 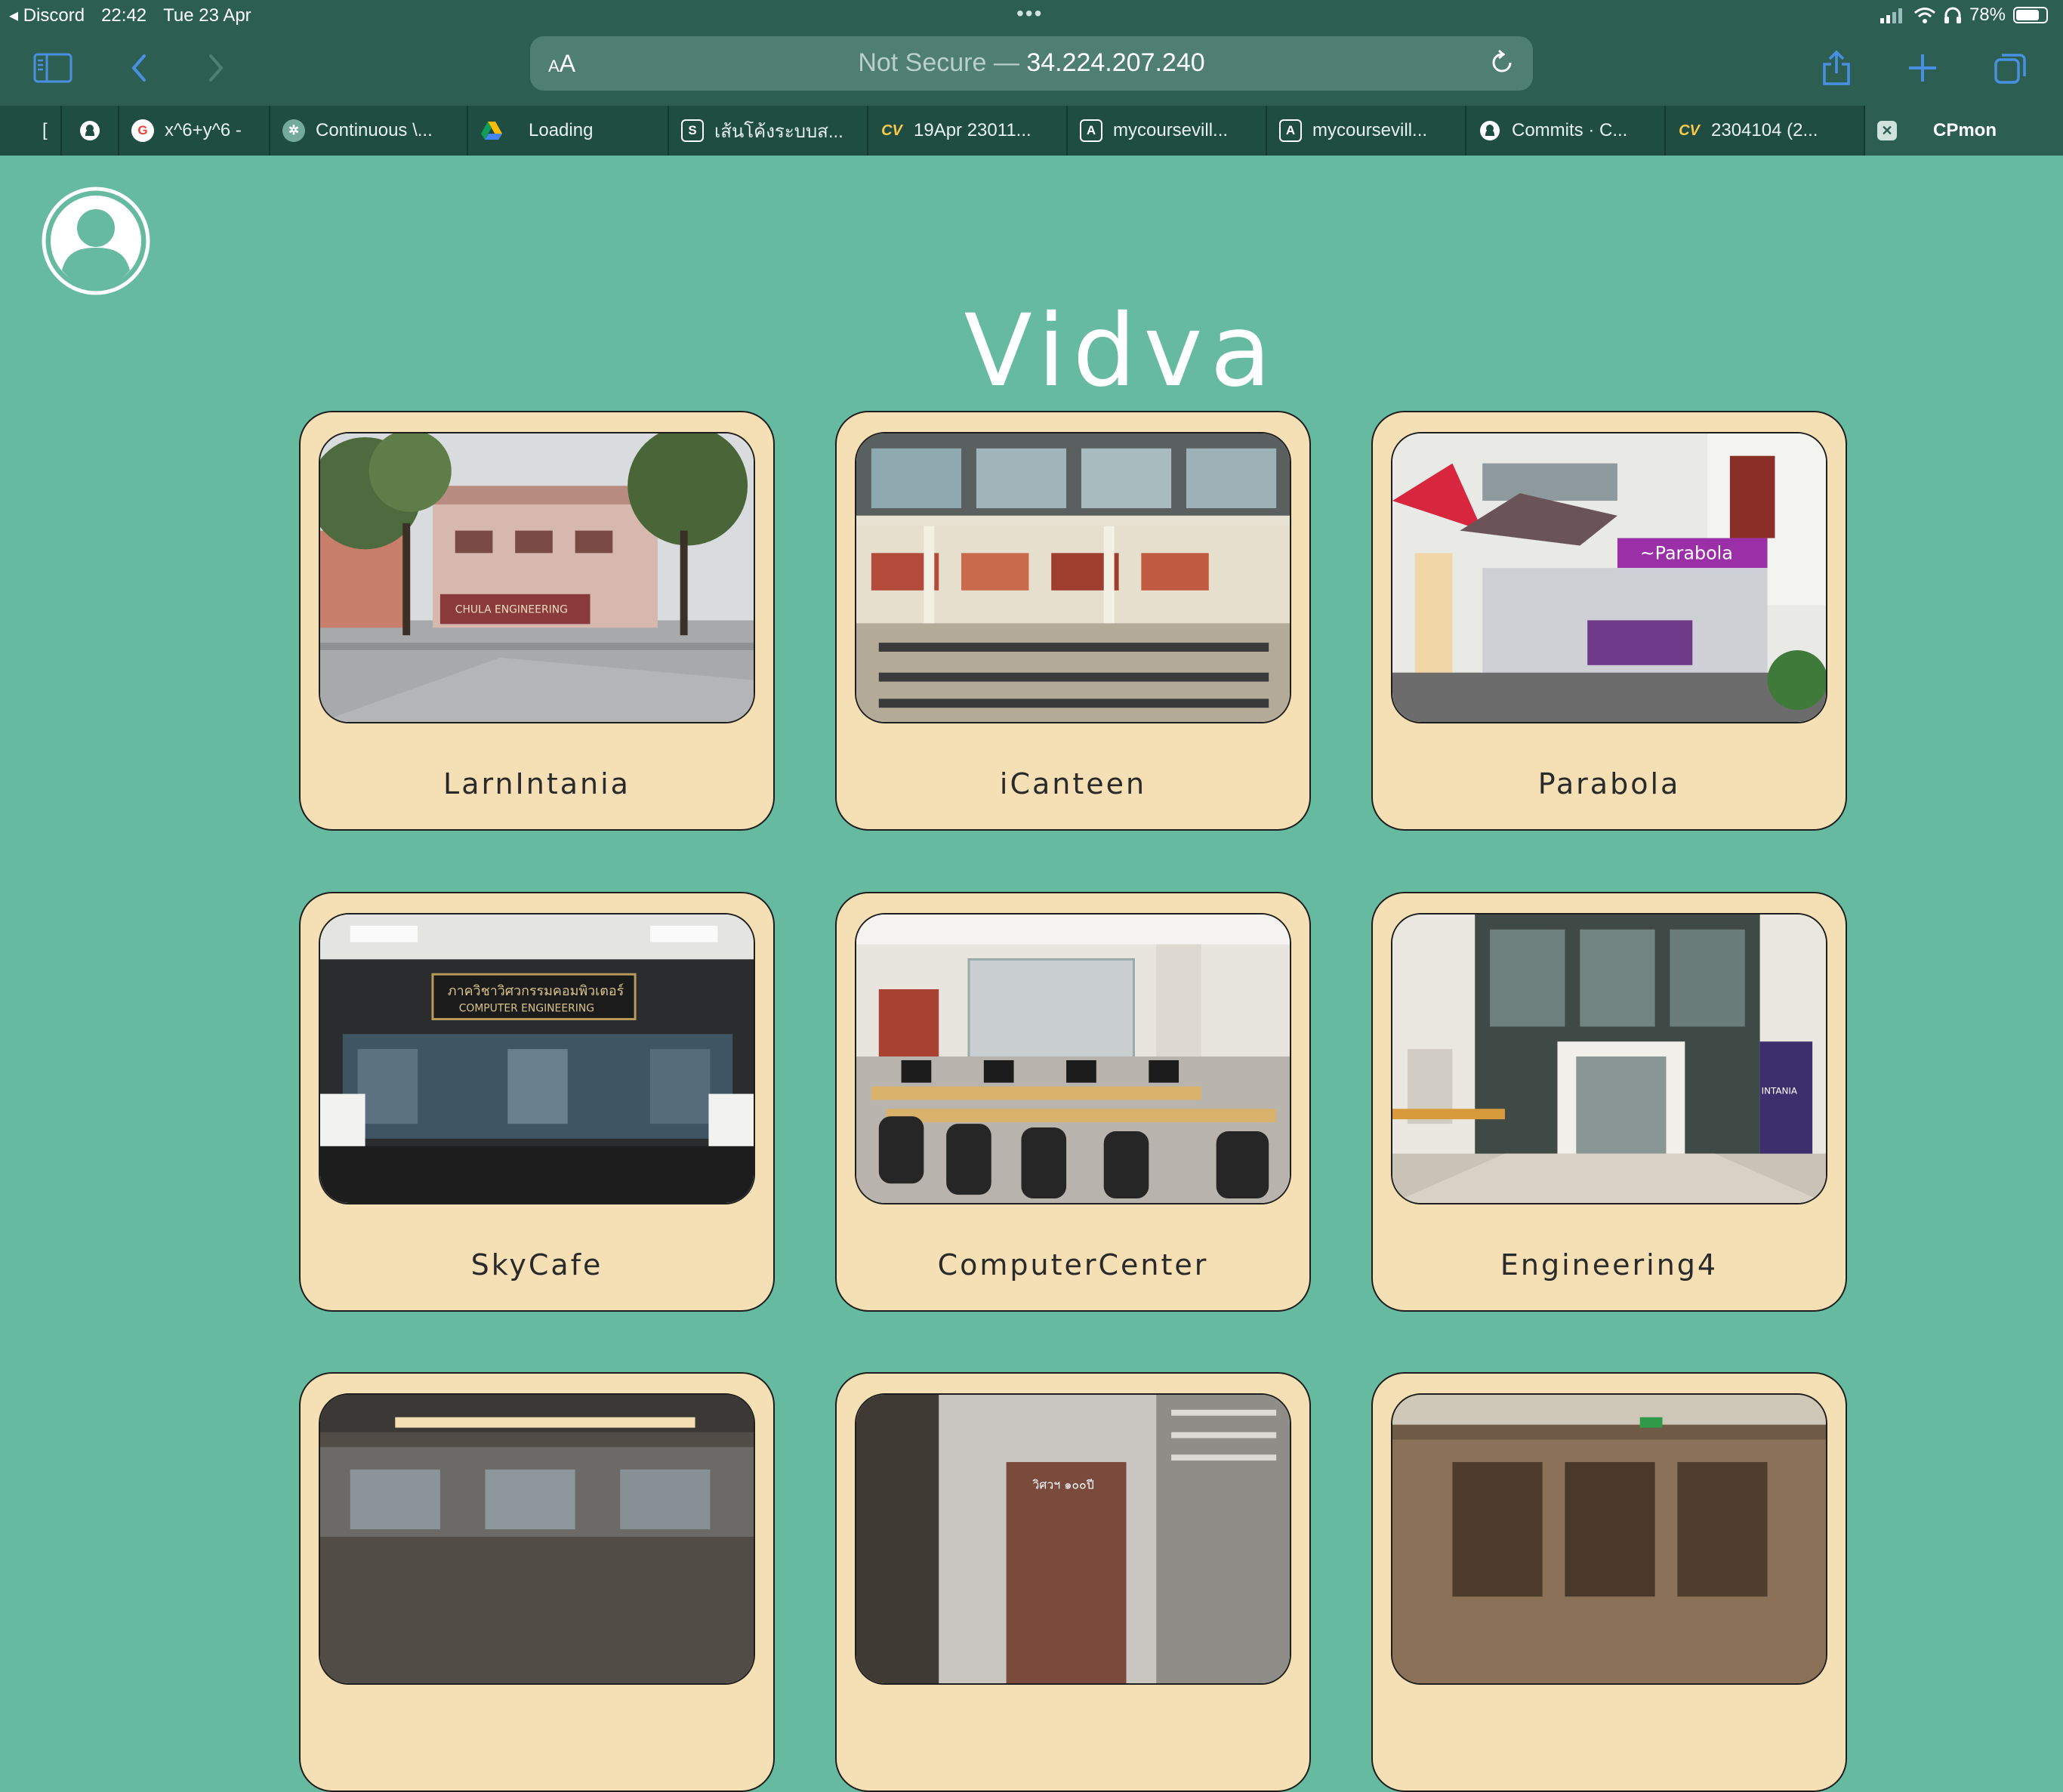 I want to click on battery-percent: 78%, so click(x=1988, y=15).